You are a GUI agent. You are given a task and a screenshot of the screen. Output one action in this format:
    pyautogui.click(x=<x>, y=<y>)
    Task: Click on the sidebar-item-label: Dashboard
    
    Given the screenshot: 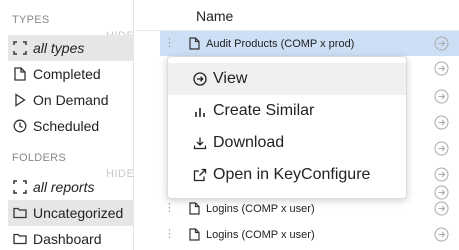 What is the action you would take?
    pyautogui.click(x=67, y=239)
    